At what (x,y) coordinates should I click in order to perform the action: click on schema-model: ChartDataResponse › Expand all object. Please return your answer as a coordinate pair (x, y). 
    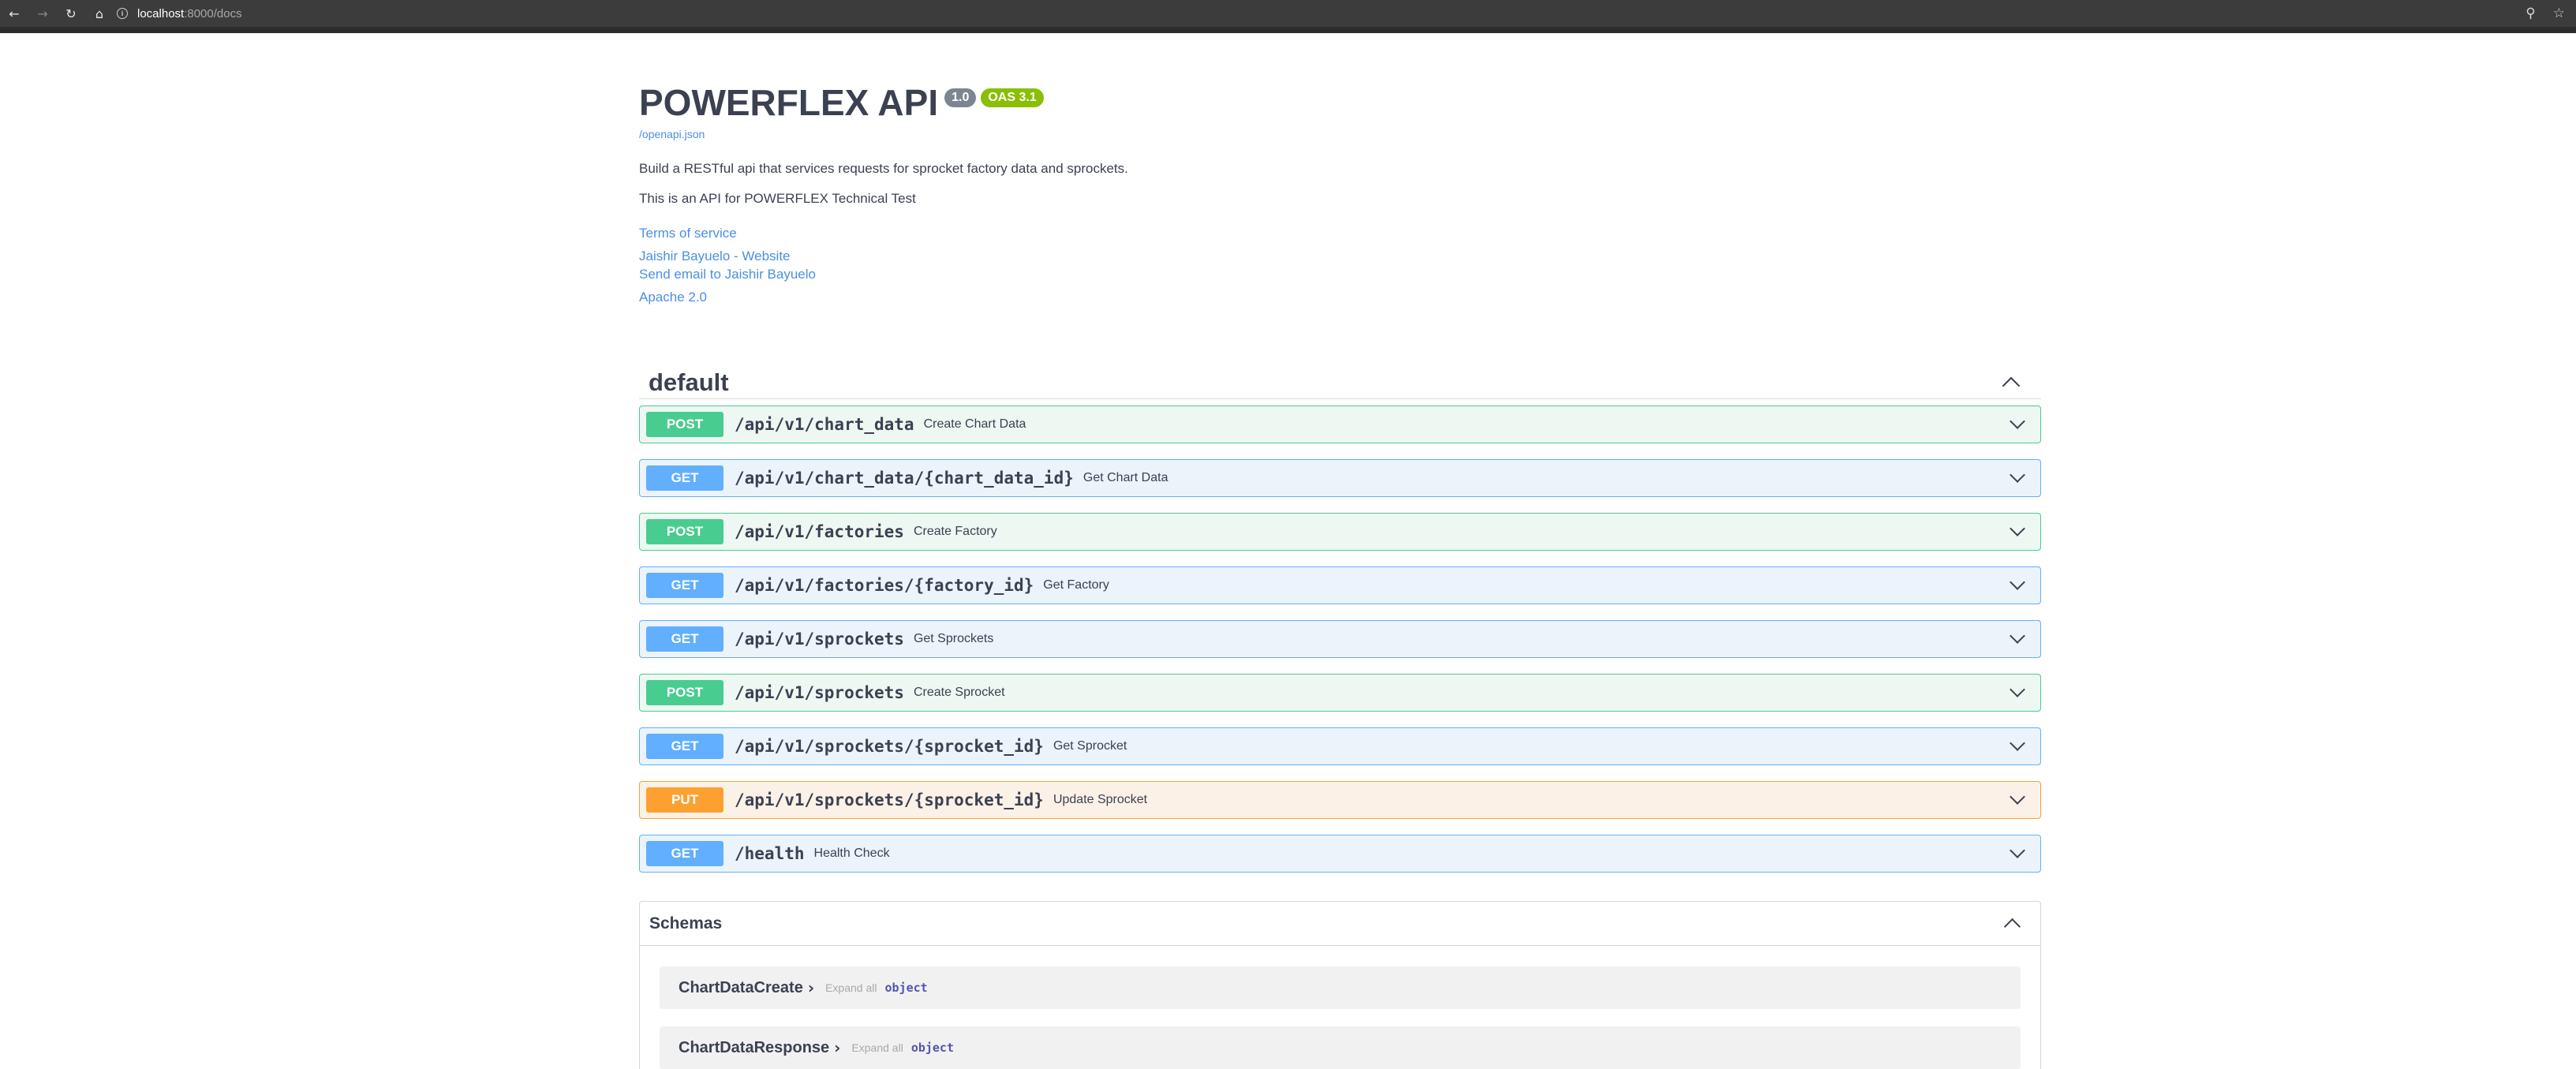
    Looking at the image, I should click on (1340, 1047).